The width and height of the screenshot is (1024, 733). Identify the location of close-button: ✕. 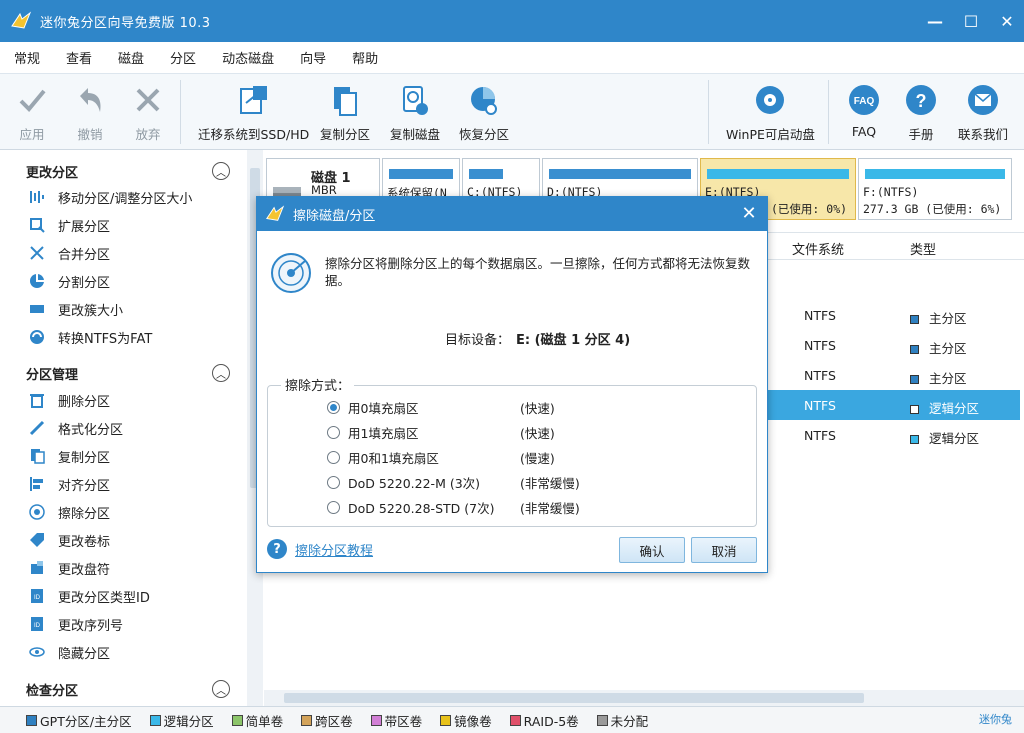
(1007, 21).